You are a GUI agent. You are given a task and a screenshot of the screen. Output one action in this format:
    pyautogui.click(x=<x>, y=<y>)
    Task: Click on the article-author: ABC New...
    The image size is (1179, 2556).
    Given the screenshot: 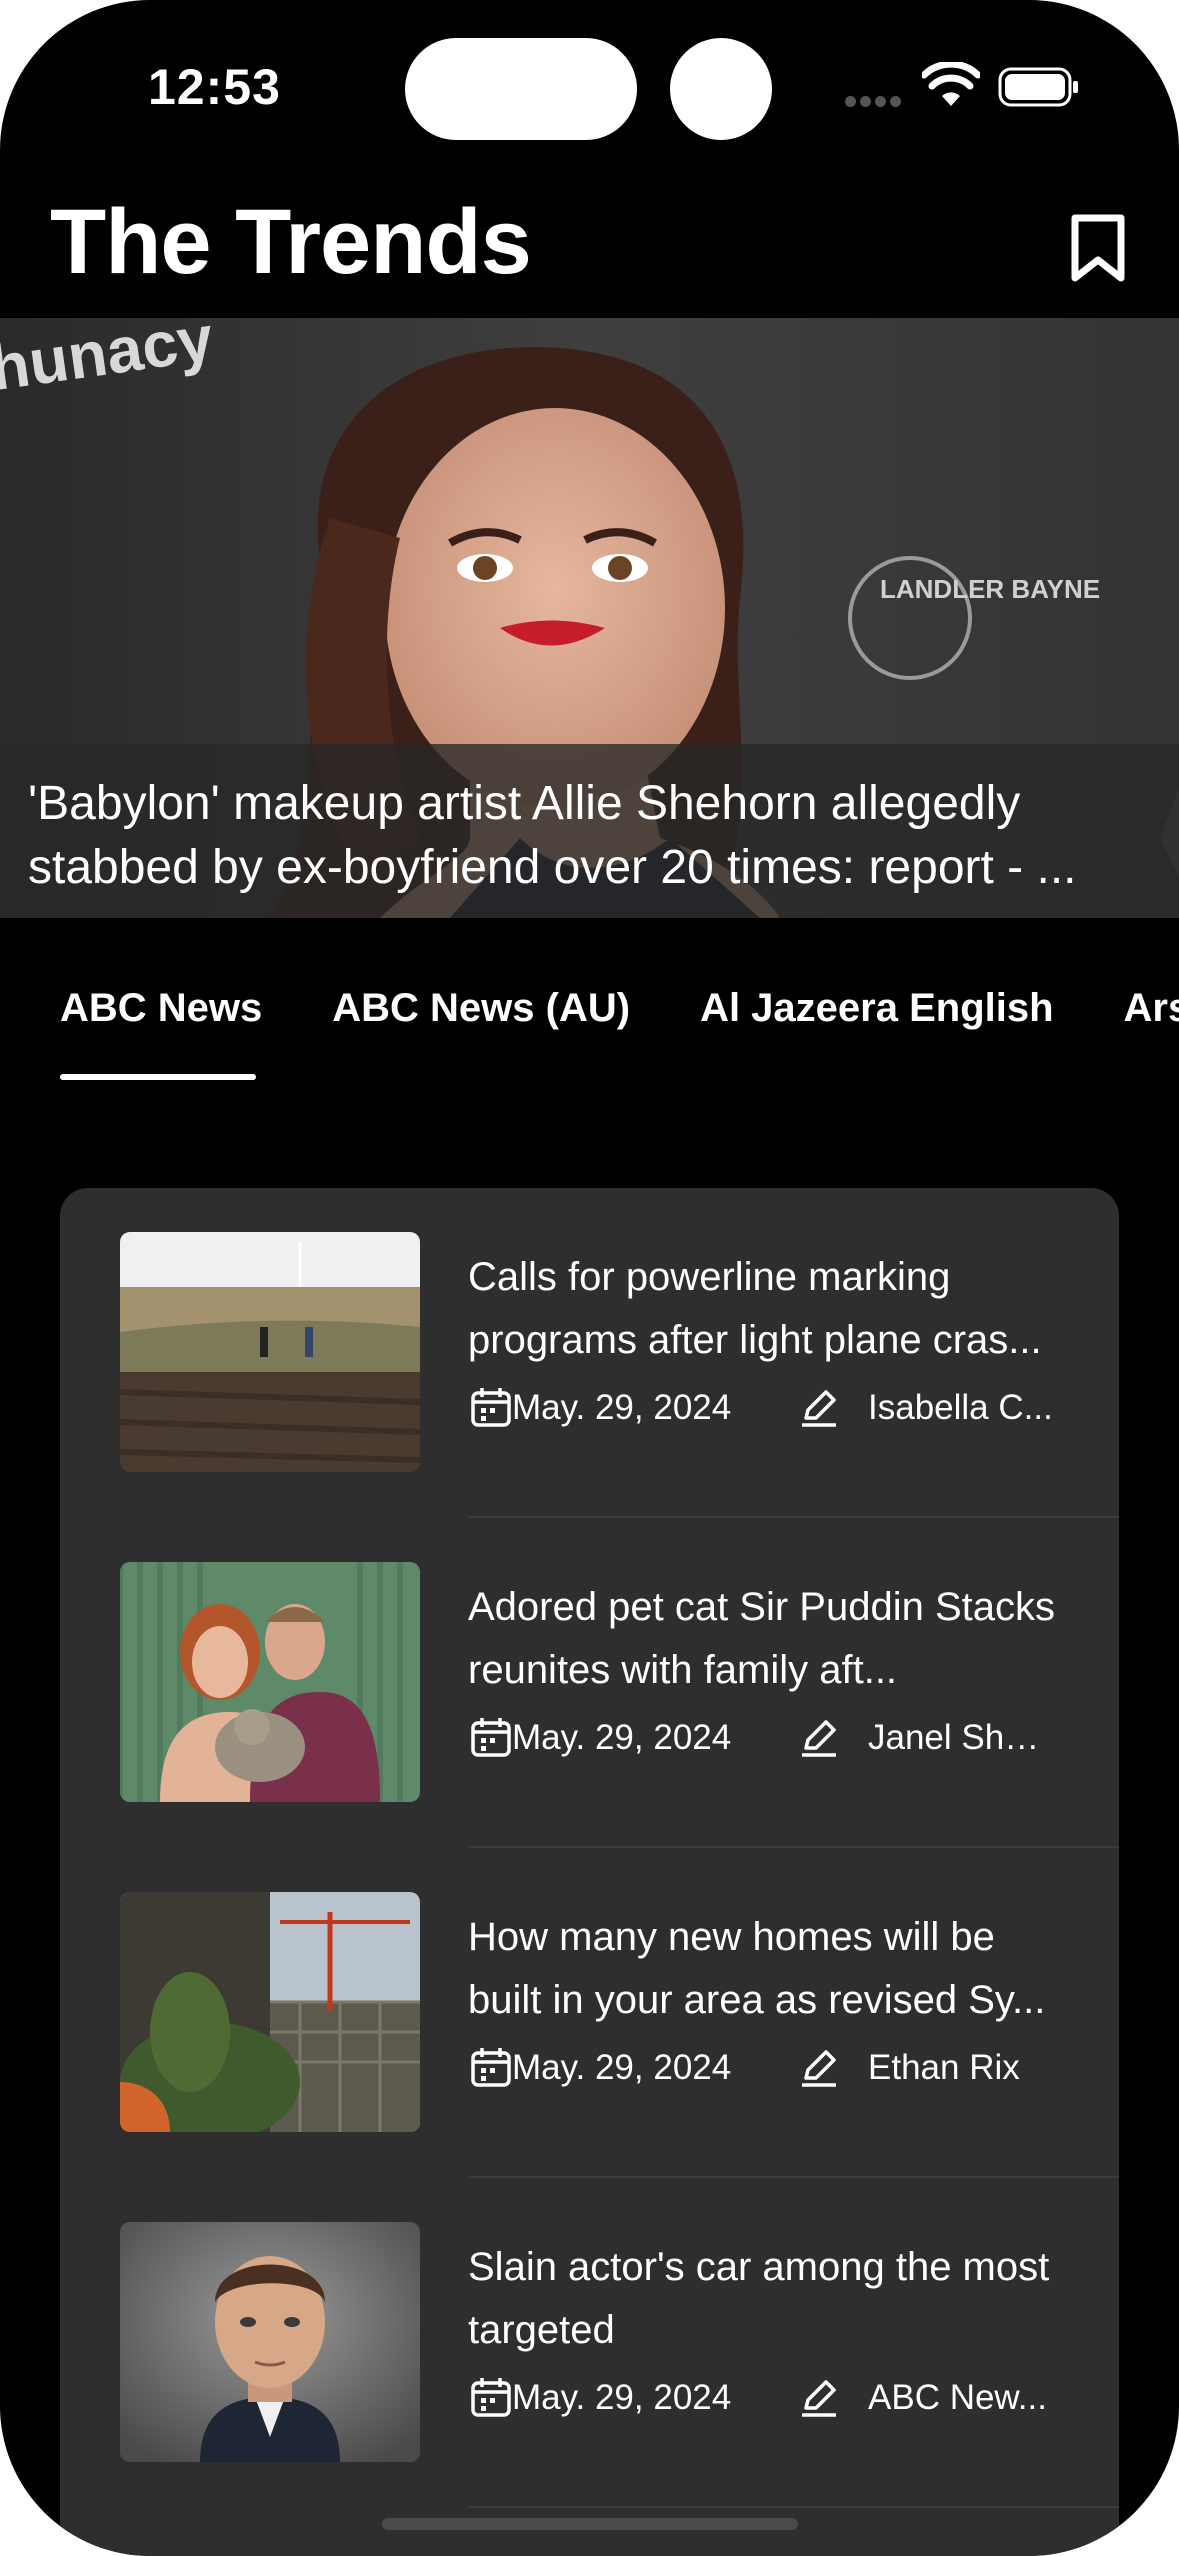 What is the action you would take?
    pyautogui.click(x=957, y=2397)
    